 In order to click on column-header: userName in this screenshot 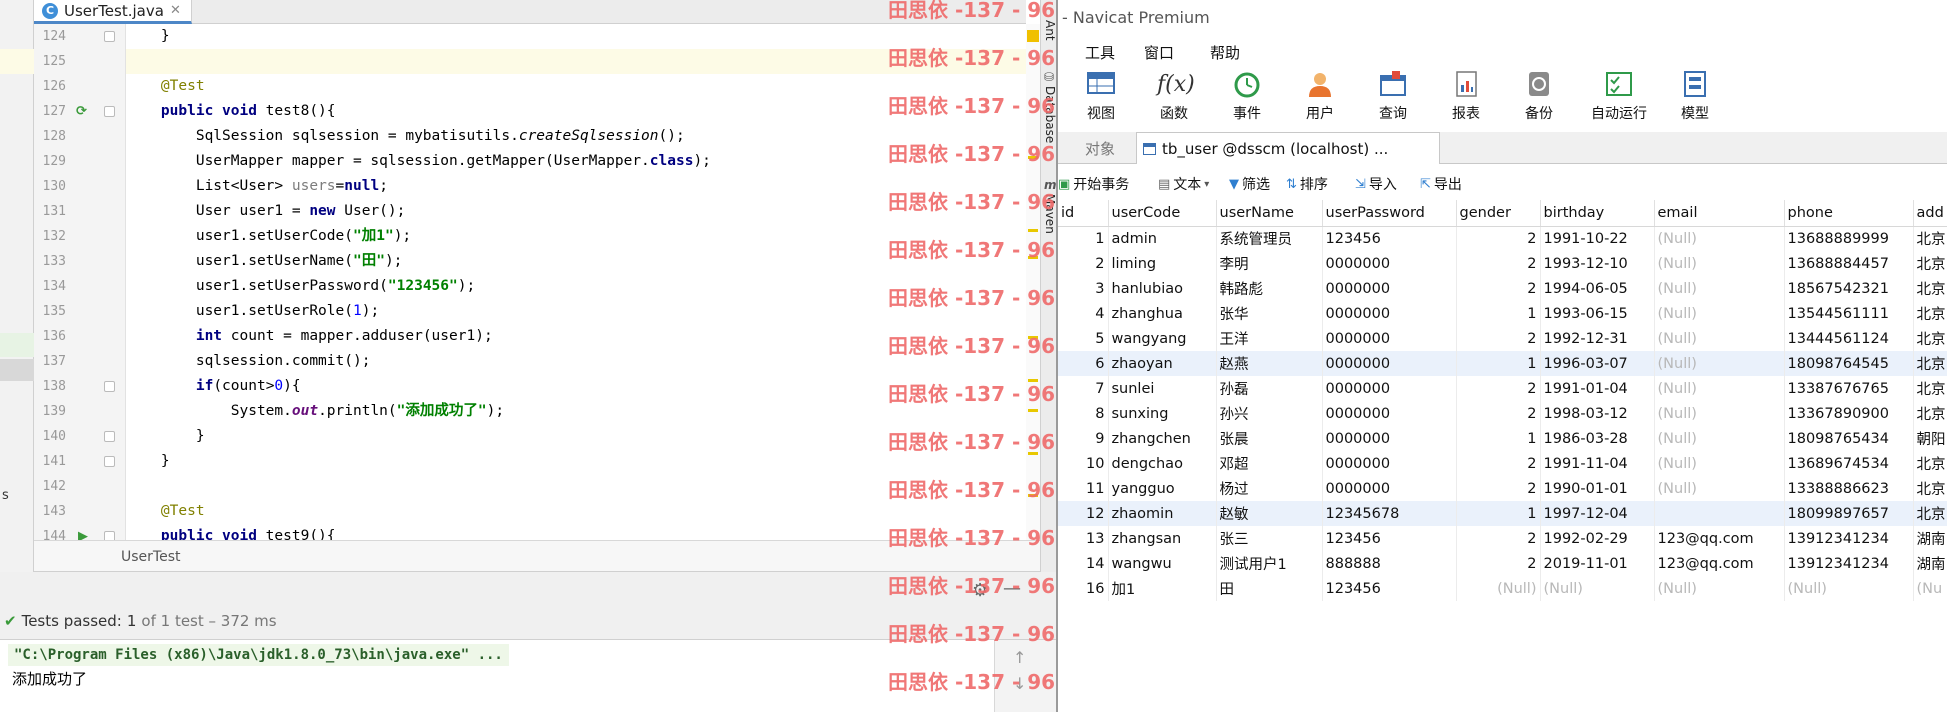, I will do `click(1269, 213)`.